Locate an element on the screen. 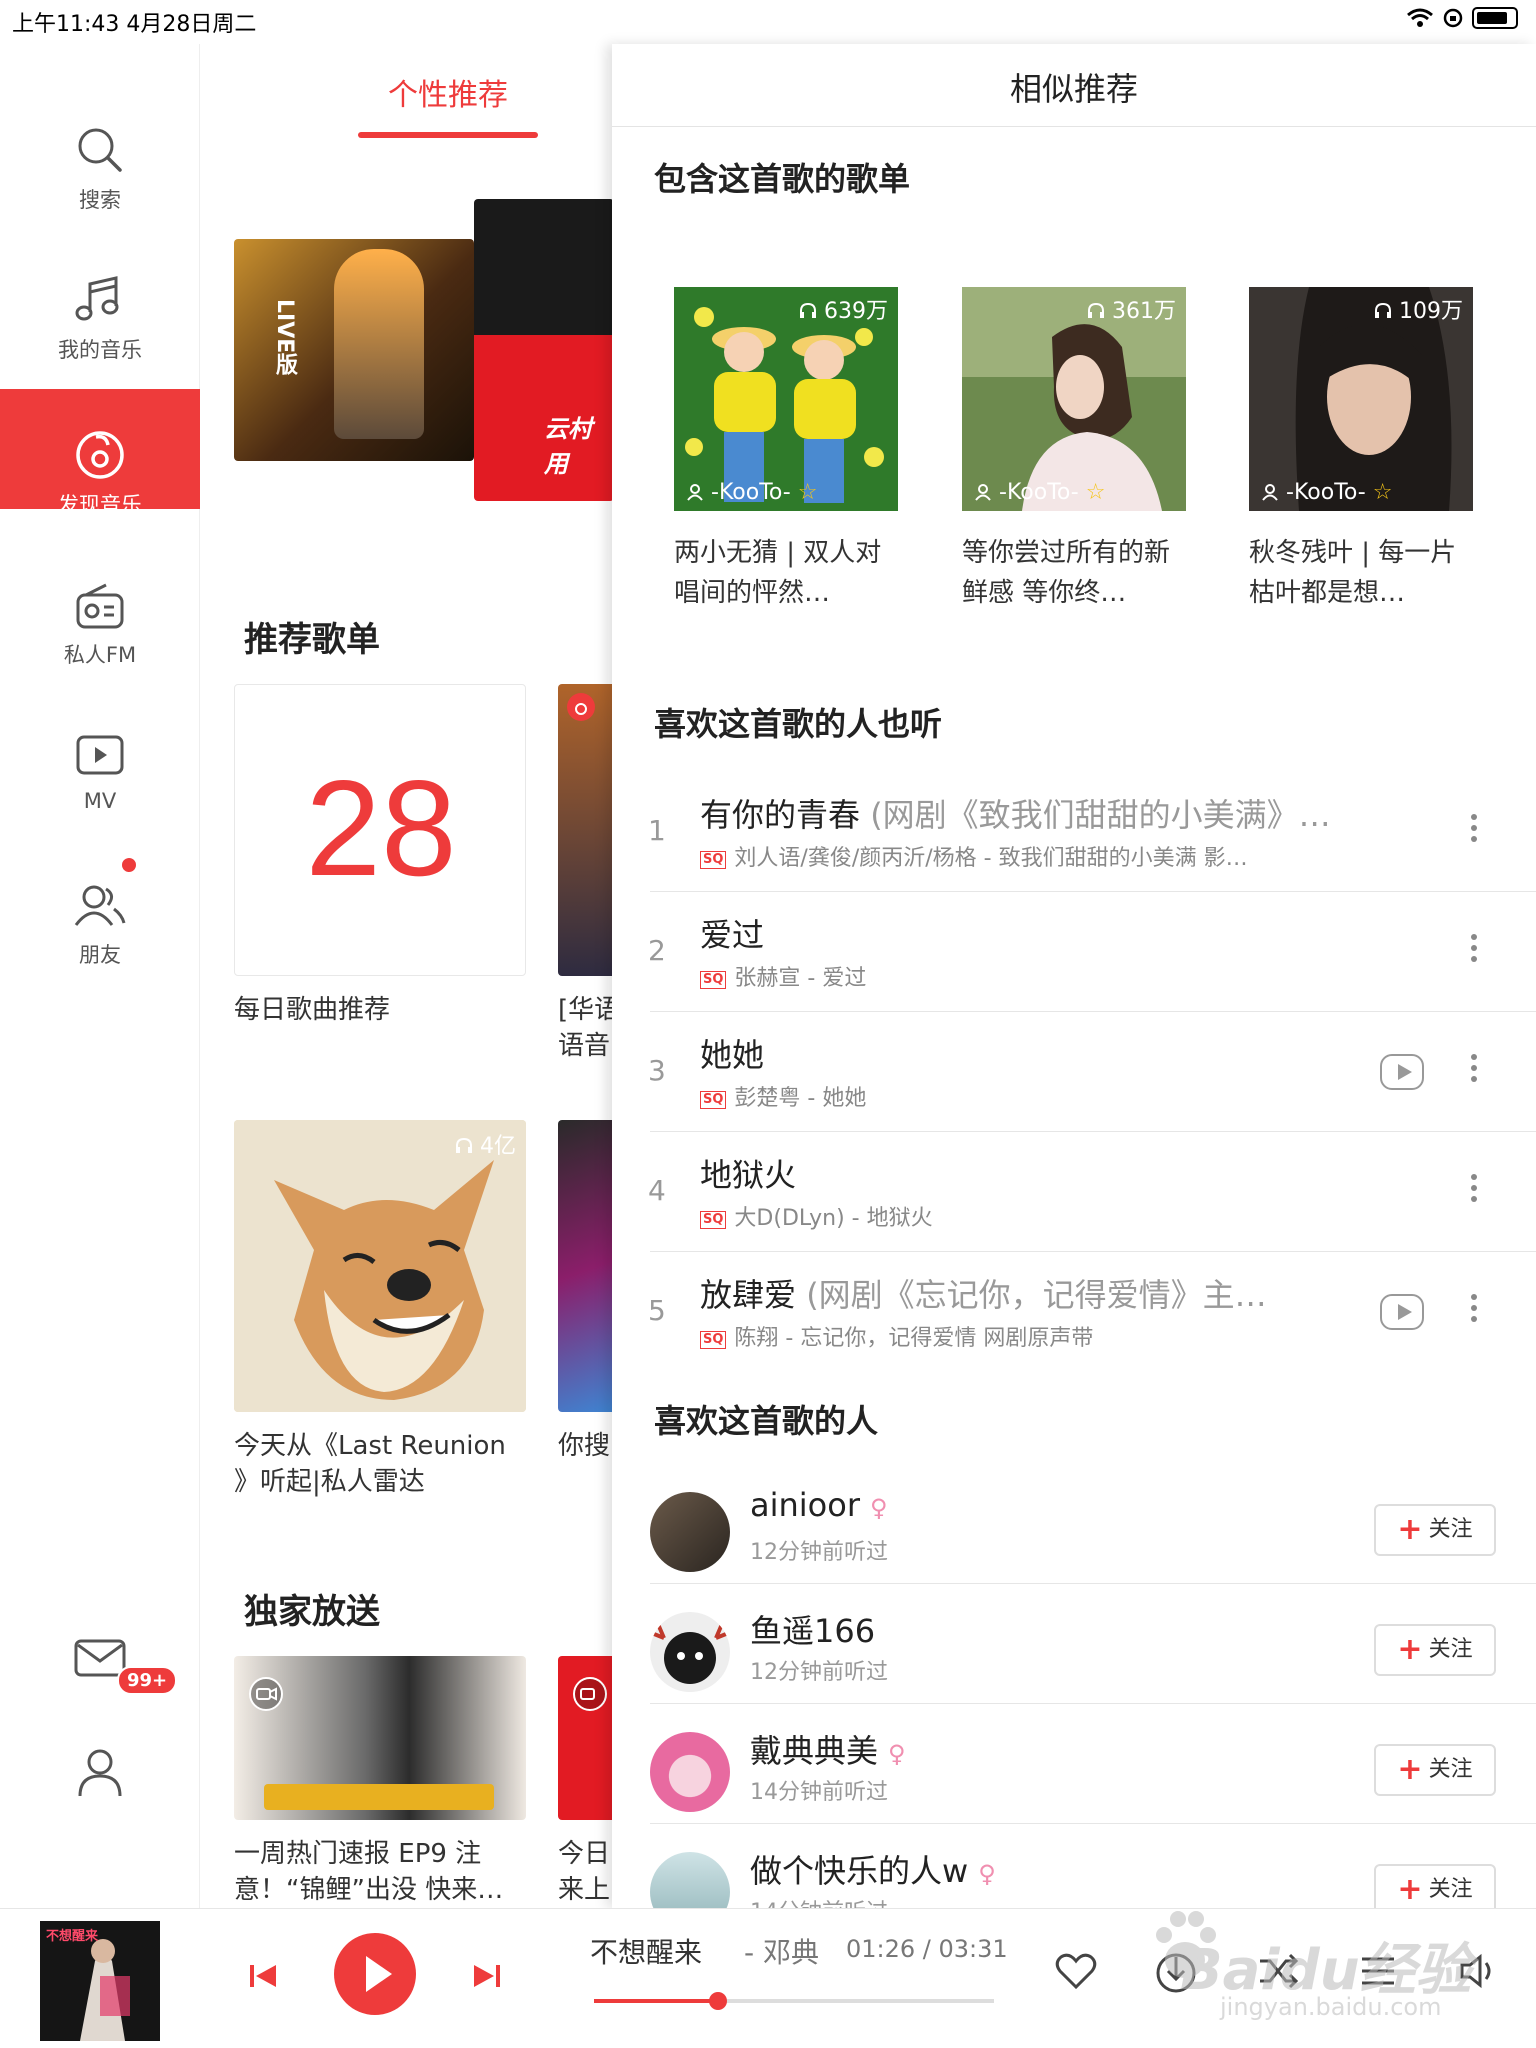 This screenshot has height=2048, width=1536. daily-recommend-caption: 每日歌曲推荐 is located at coordinates (312, 1010).